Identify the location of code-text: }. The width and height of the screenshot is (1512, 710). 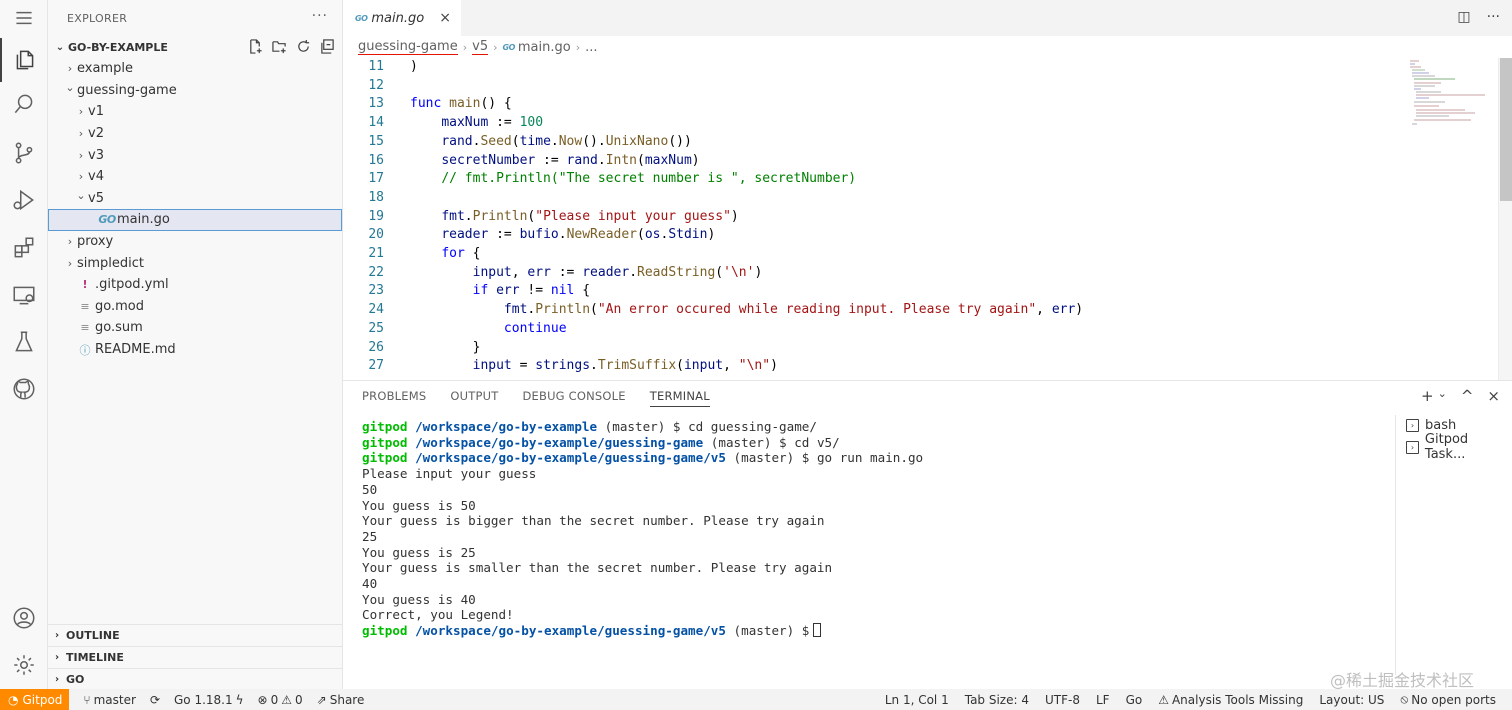
(445, 348).